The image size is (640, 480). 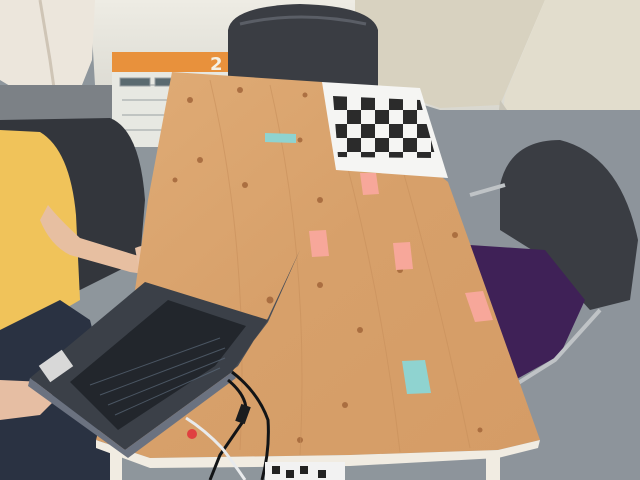 What do you see at coordinates (192, 434) in the screenshot?
I see `usb-plug-white` at bounding box center [192, 434].